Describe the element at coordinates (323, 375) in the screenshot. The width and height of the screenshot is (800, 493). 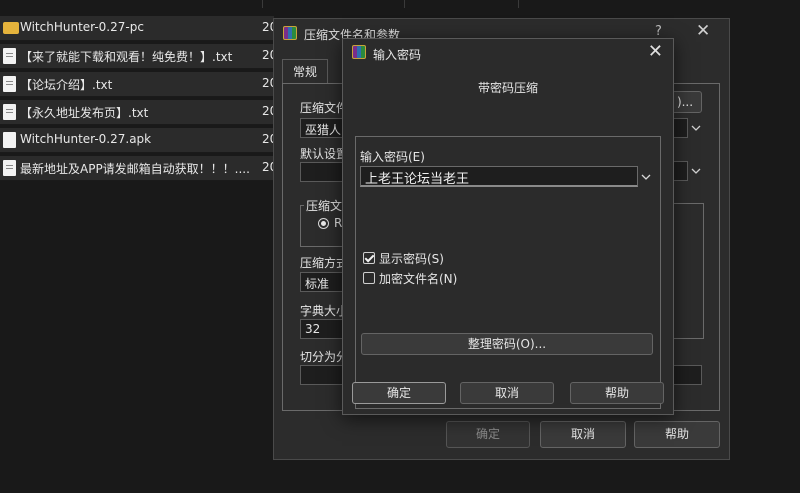
I see `split-volumes-field` at that location.